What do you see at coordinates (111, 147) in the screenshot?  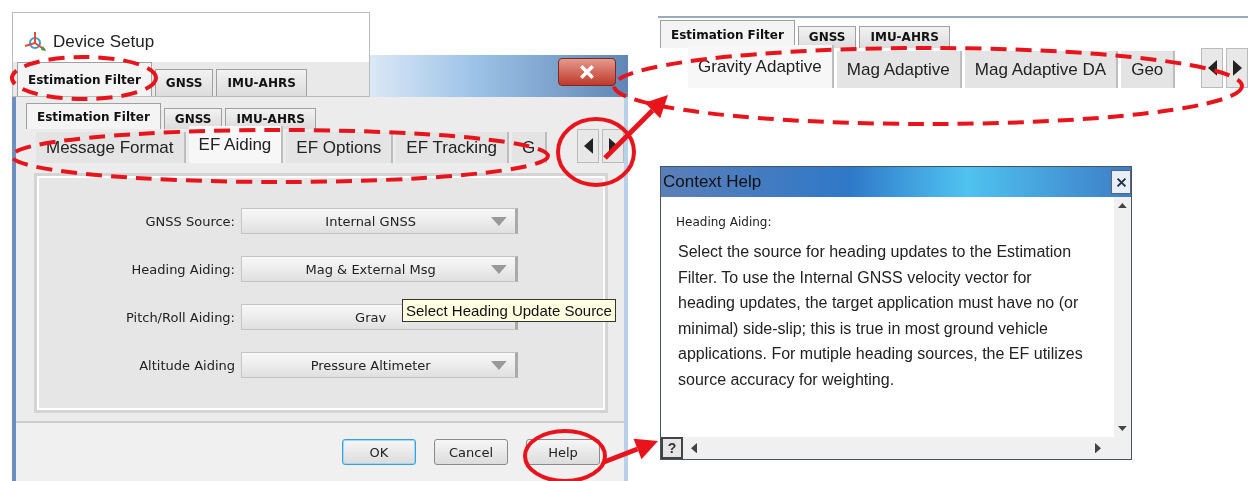 I see `tab: Message Format` at bounding box center [111, 147].